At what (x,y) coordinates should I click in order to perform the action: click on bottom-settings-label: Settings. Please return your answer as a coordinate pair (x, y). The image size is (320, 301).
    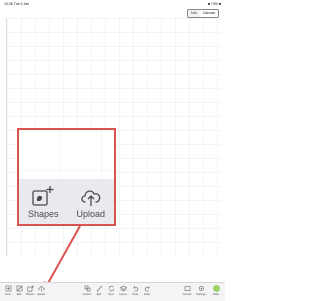
    Looking at the image, I should click on (201, 294).